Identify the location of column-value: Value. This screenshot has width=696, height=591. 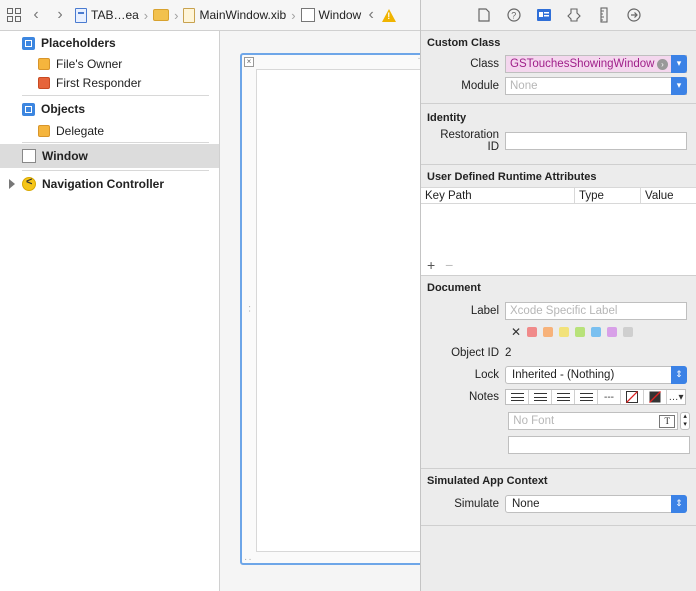
(668, 195).